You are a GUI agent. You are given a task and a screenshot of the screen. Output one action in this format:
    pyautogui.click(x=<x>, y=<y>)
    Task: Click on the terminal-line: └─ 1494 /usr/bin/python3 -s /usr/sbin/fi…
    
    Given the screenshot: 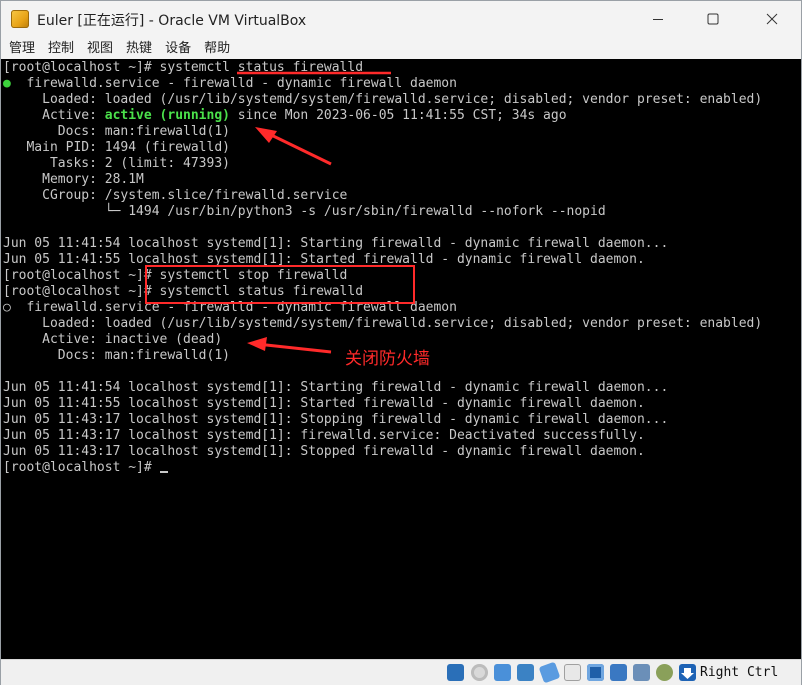 What is the action you would take?
    pyautogui.click(x=304, y=211)
    